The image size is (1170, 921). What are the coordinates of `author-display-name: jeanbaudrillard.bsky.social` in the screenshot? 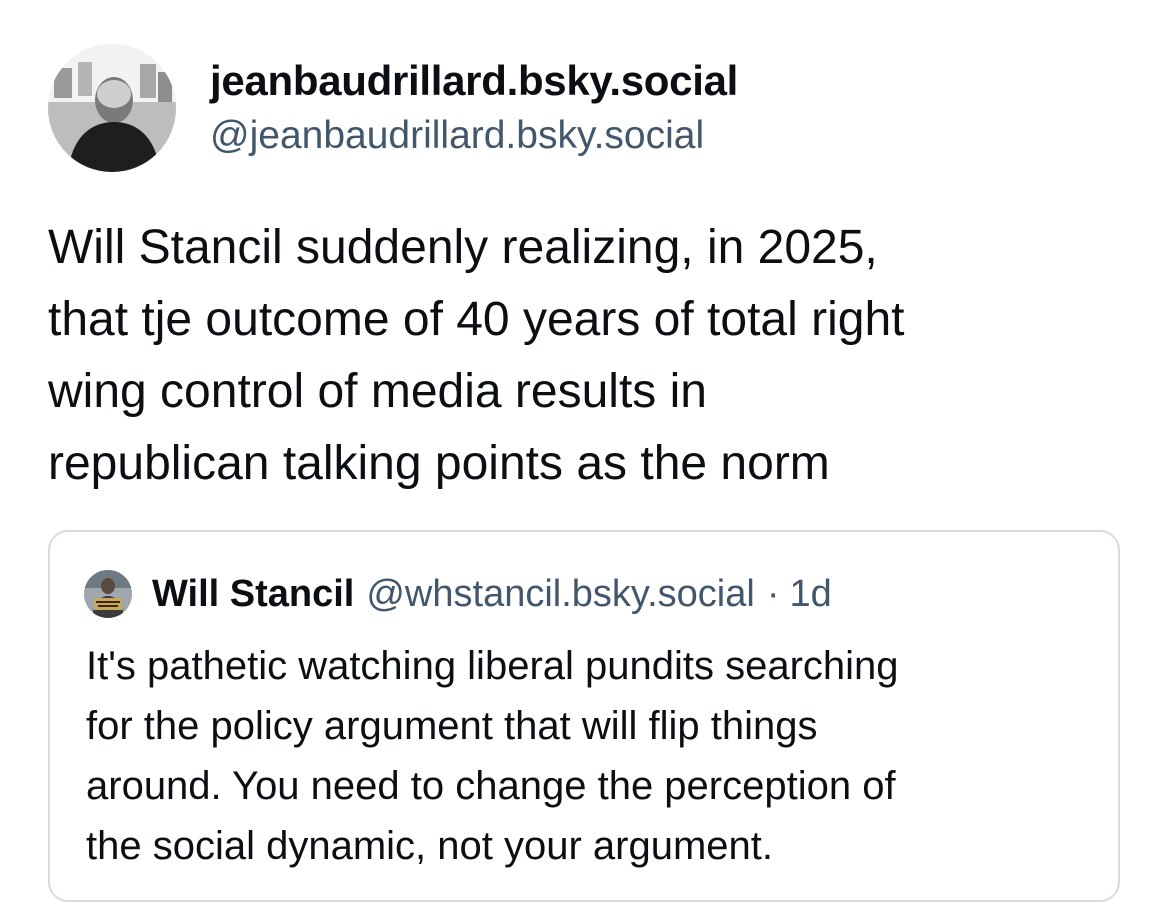 It's located at (474, 81).